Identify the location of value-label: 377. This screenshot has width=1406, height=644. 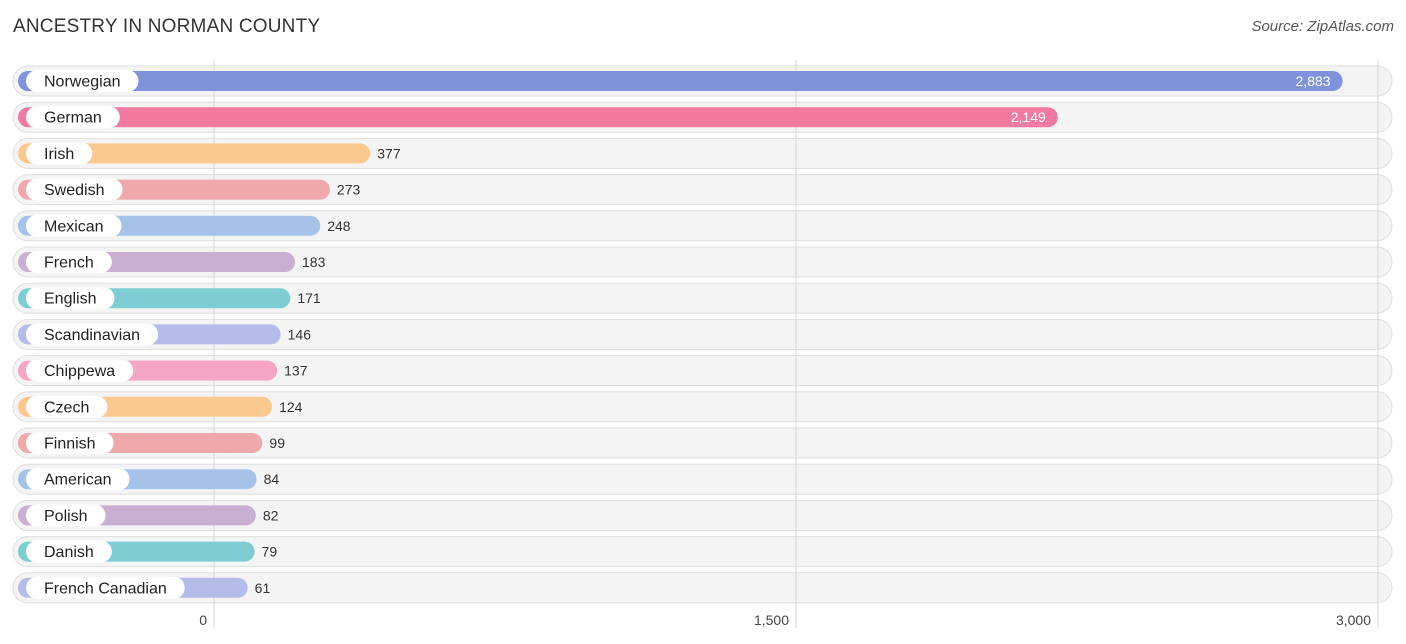
(389, 153).